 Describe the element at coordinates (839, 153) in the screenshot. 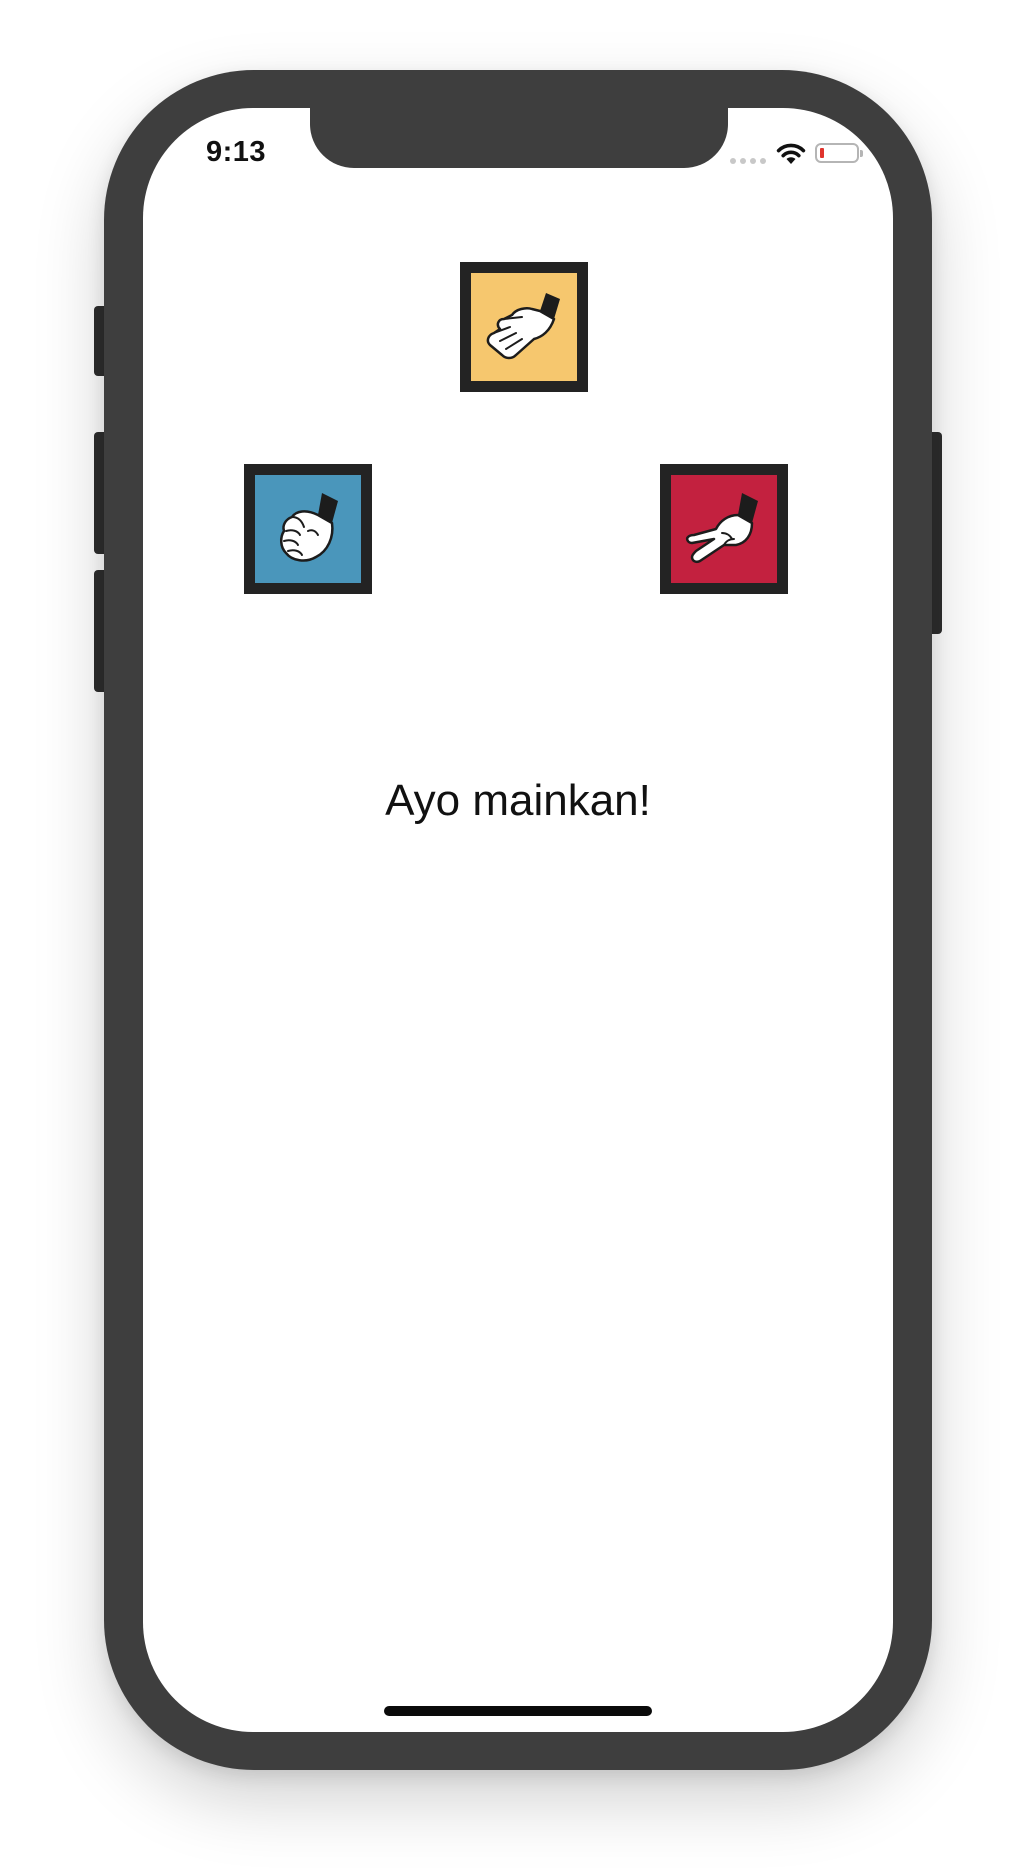

I see `battery-low-icon` at that location.